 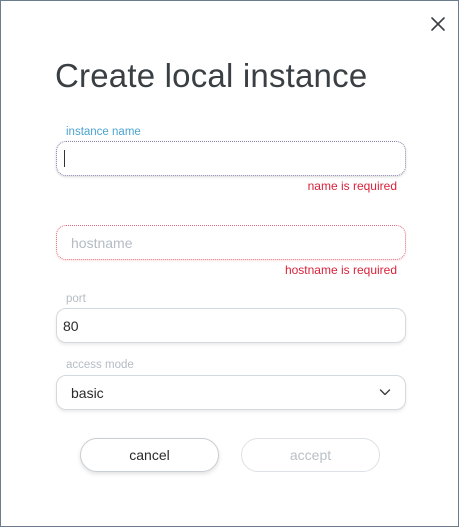 What do you see at coordinates (211, 75) in the screenshot?
I see `dialog-title: Create local instance` at bounding box center [211, 75].